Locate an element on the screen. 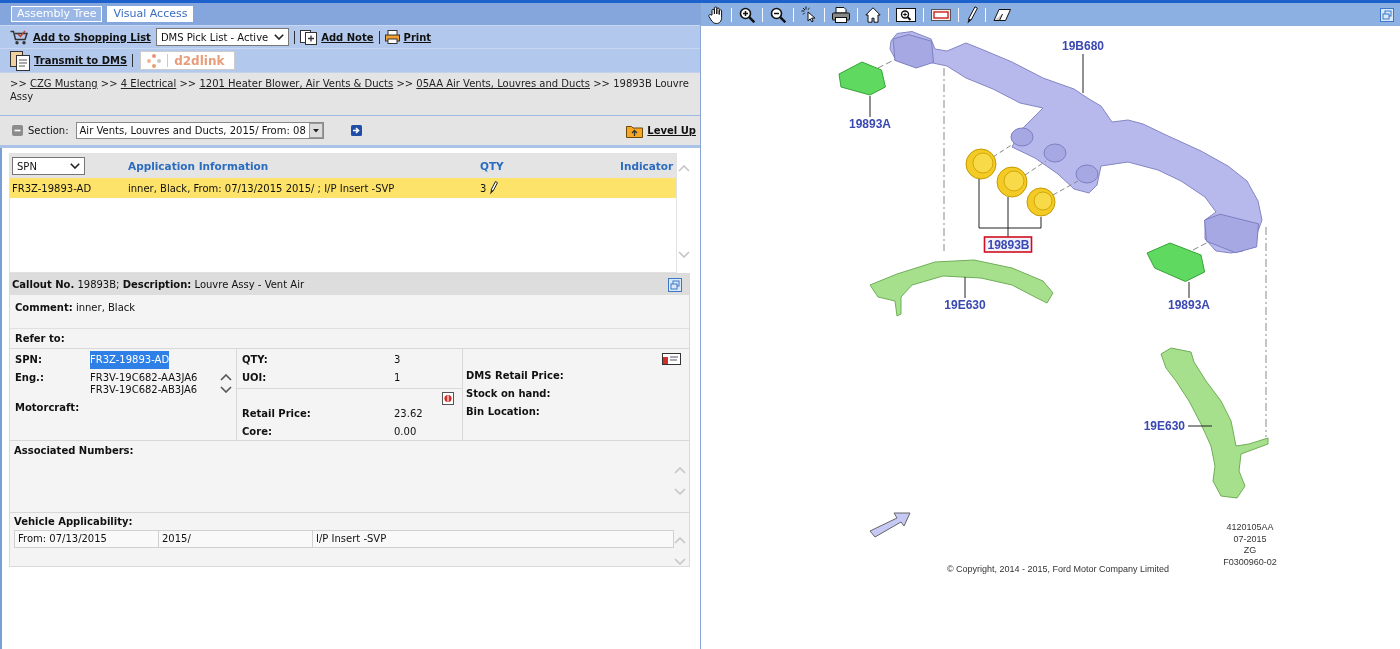  refer-to-label: Refer to: is located at coordinates (40, 338).